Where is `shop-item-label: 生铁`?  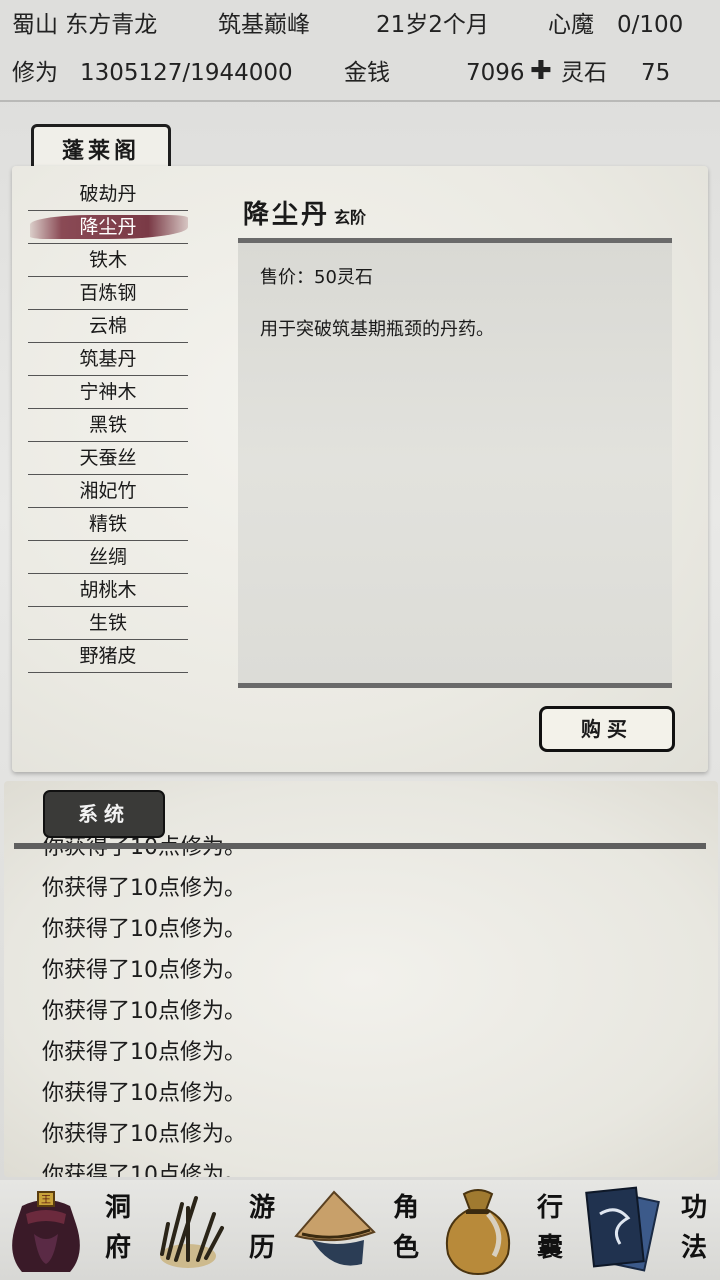 shop-item-label: 生铁 is located at coordinates (107, 623).